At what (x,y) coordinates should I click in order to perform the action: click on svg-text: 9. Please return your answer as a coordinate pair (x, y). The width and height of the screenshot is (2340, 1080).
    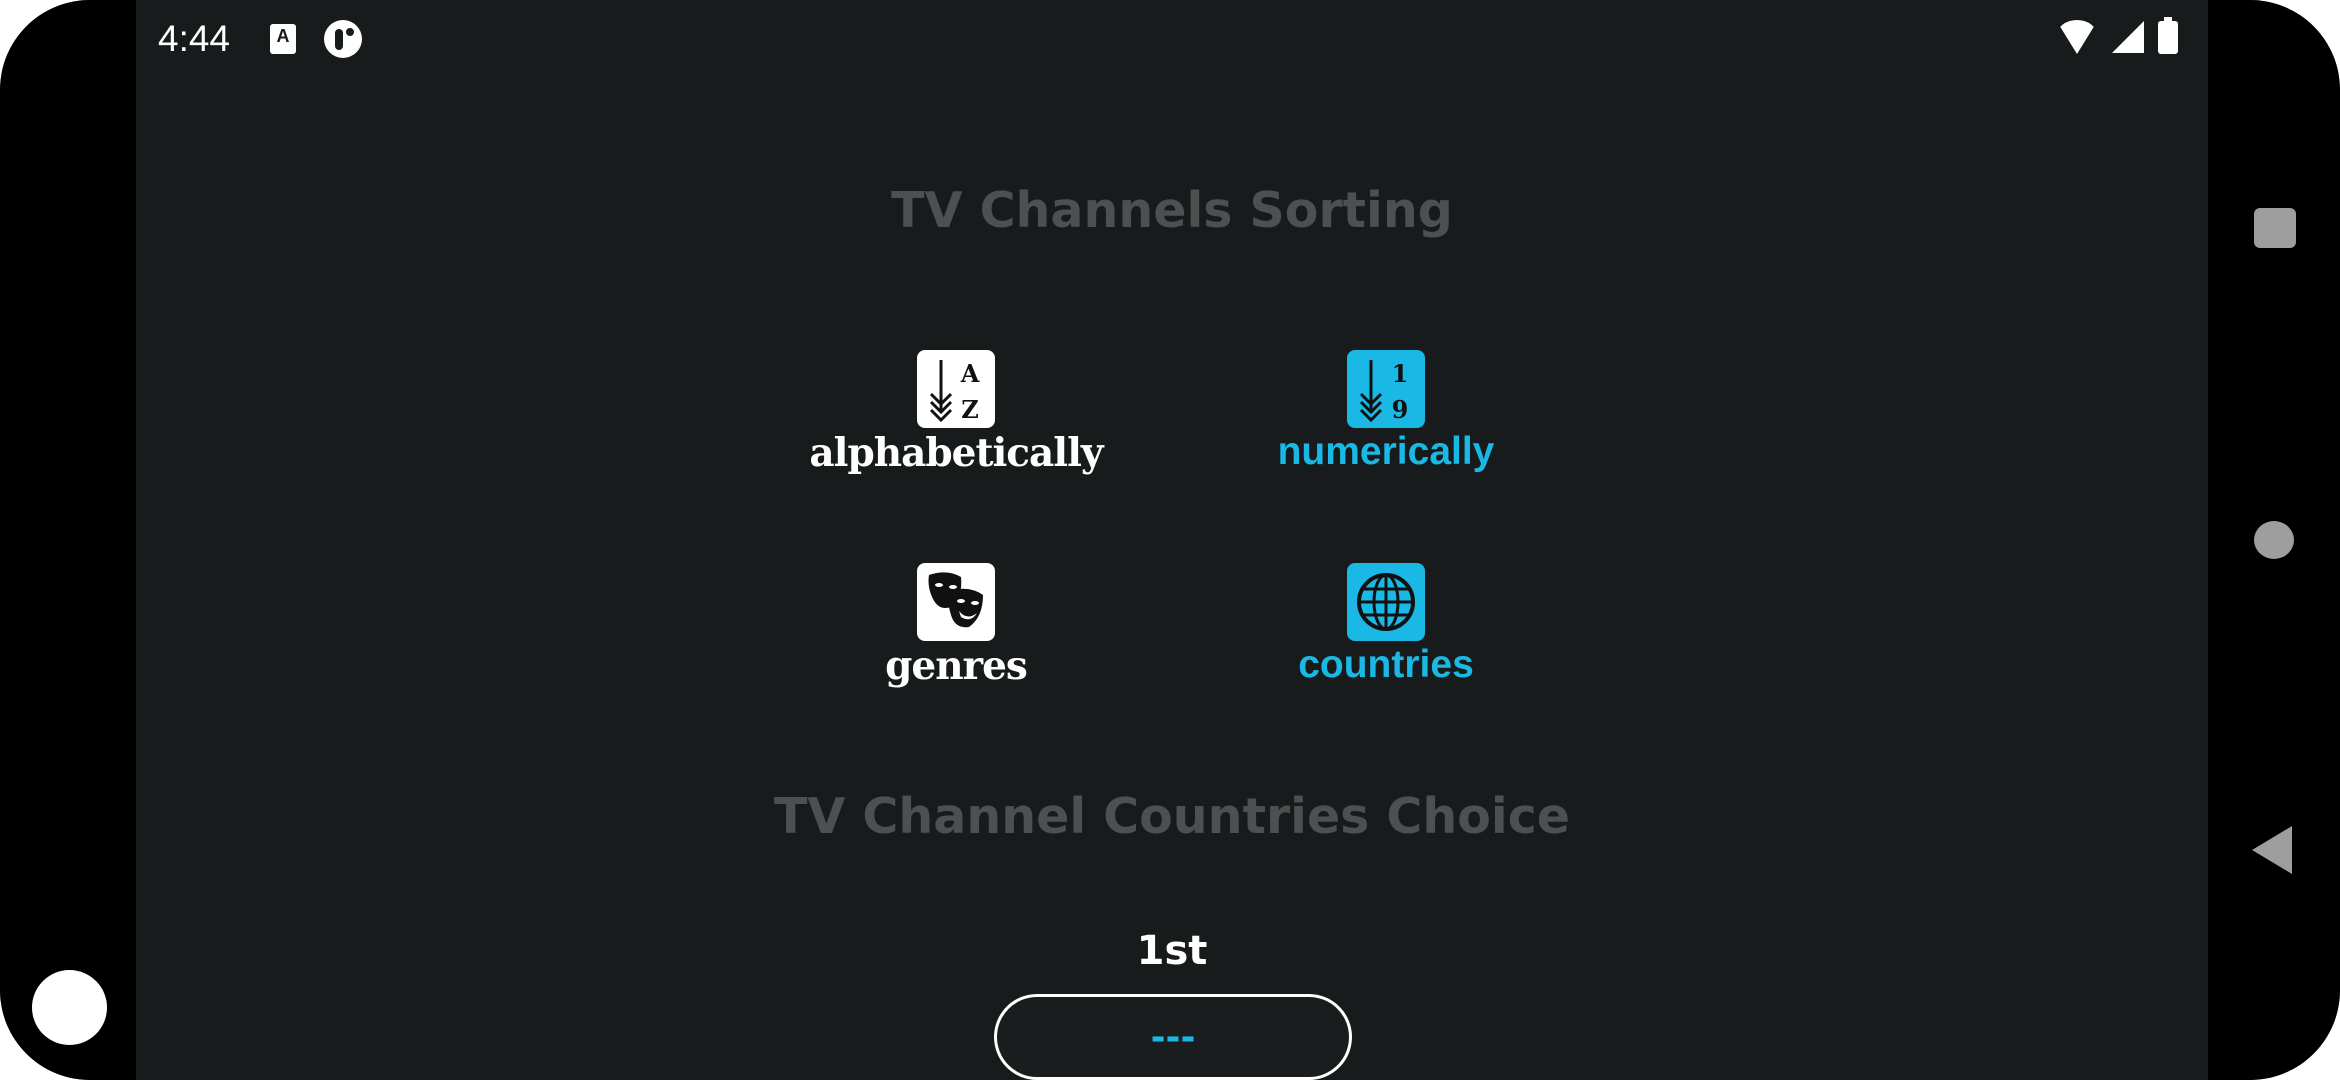
    Looking at the image, I should click on (1400, 409).